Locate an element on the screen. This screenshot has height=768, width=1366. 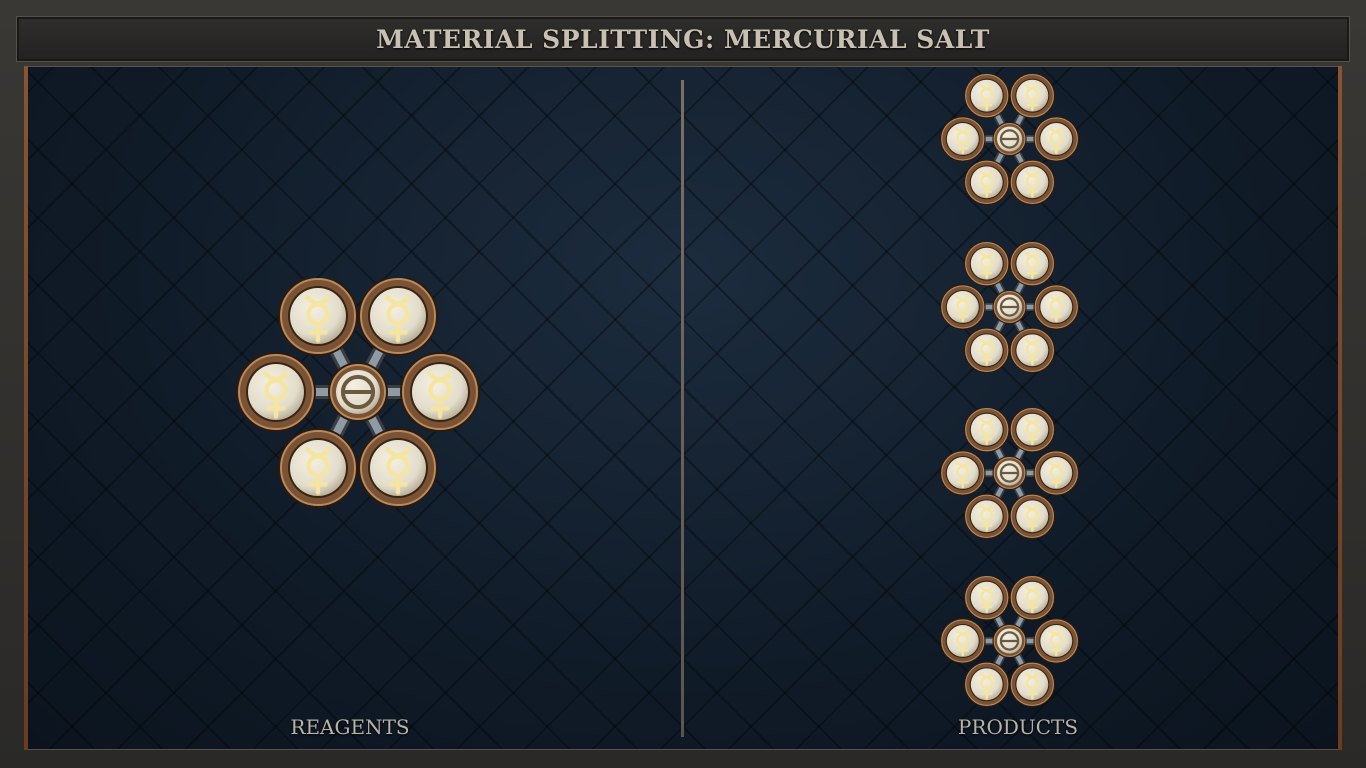
title-bar: MATERIAL SPLITTING: MERCURIAL SALT is located at coordinates (683, 39).